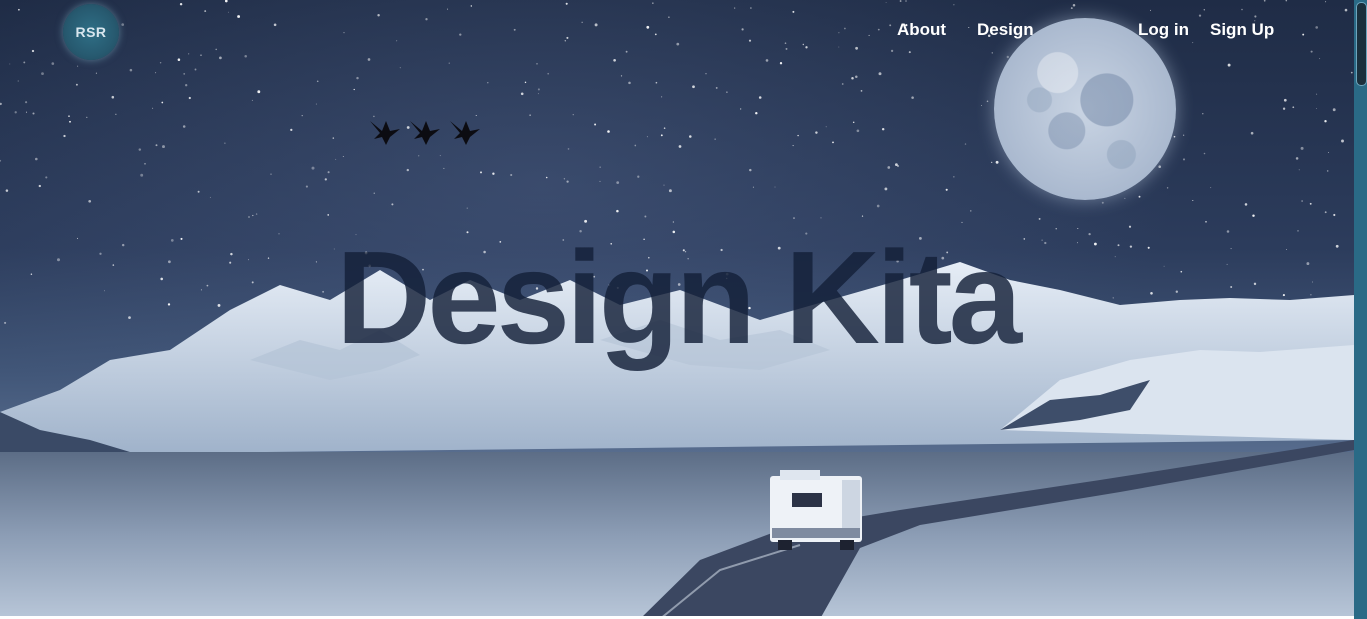  I want to click on nav-design-link: Design, so click(1005, 30).